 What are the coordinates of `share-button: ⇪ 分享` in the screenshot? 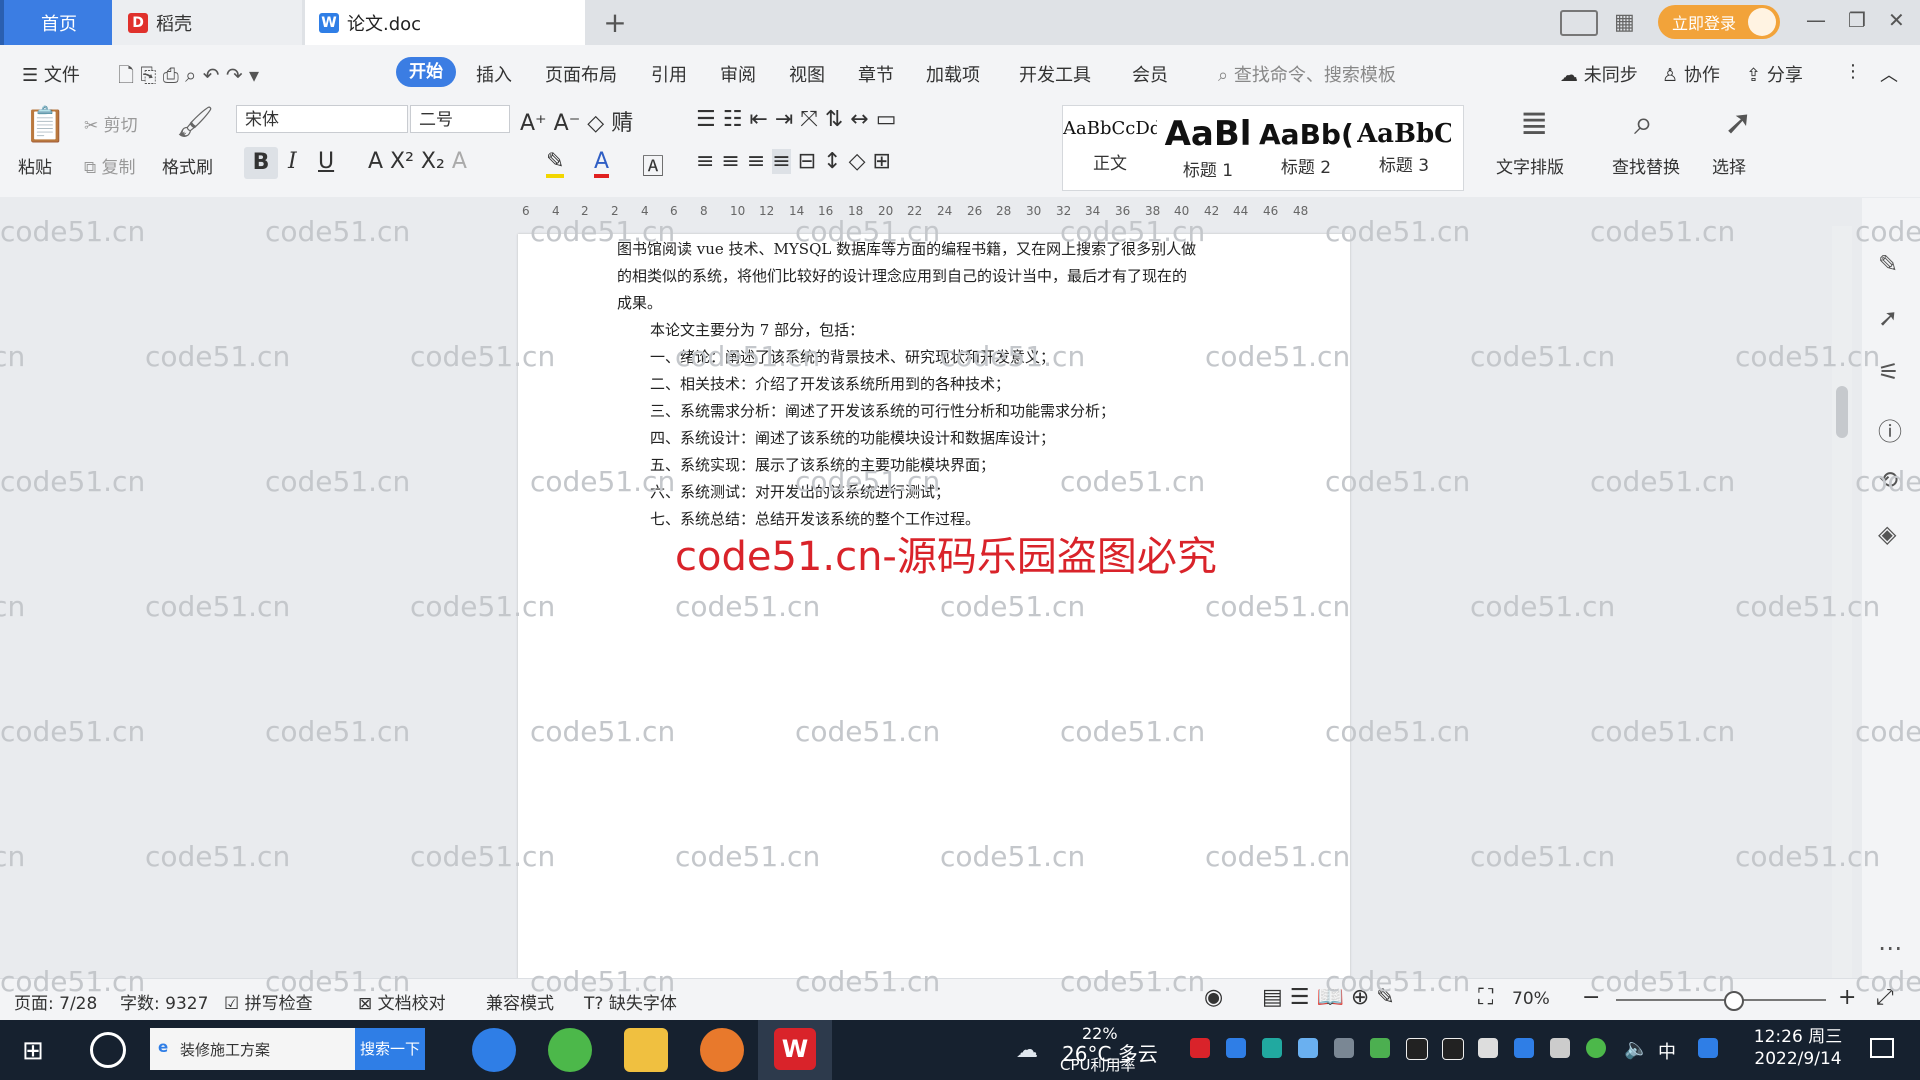 It's located at (1774, 74).